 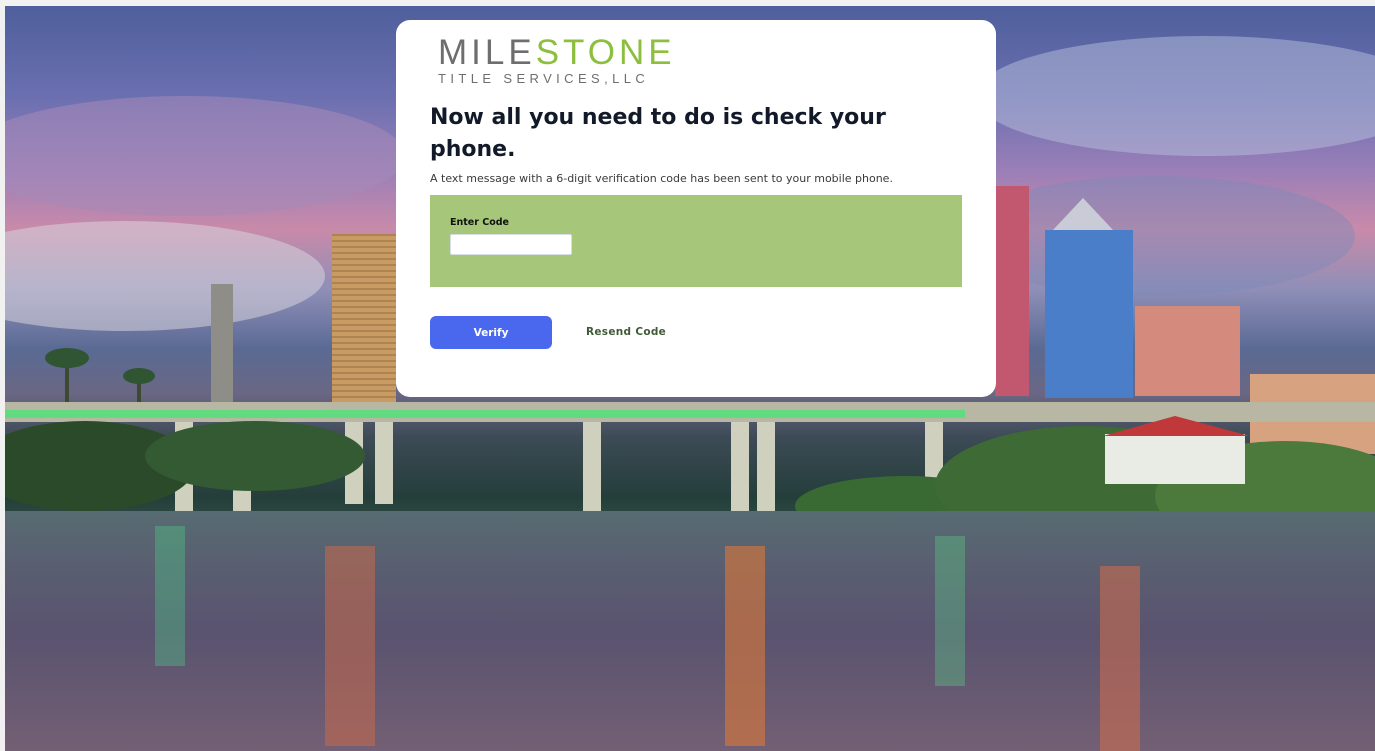 I want to click on code-label: Enter Code, so click(x=479, y=222).